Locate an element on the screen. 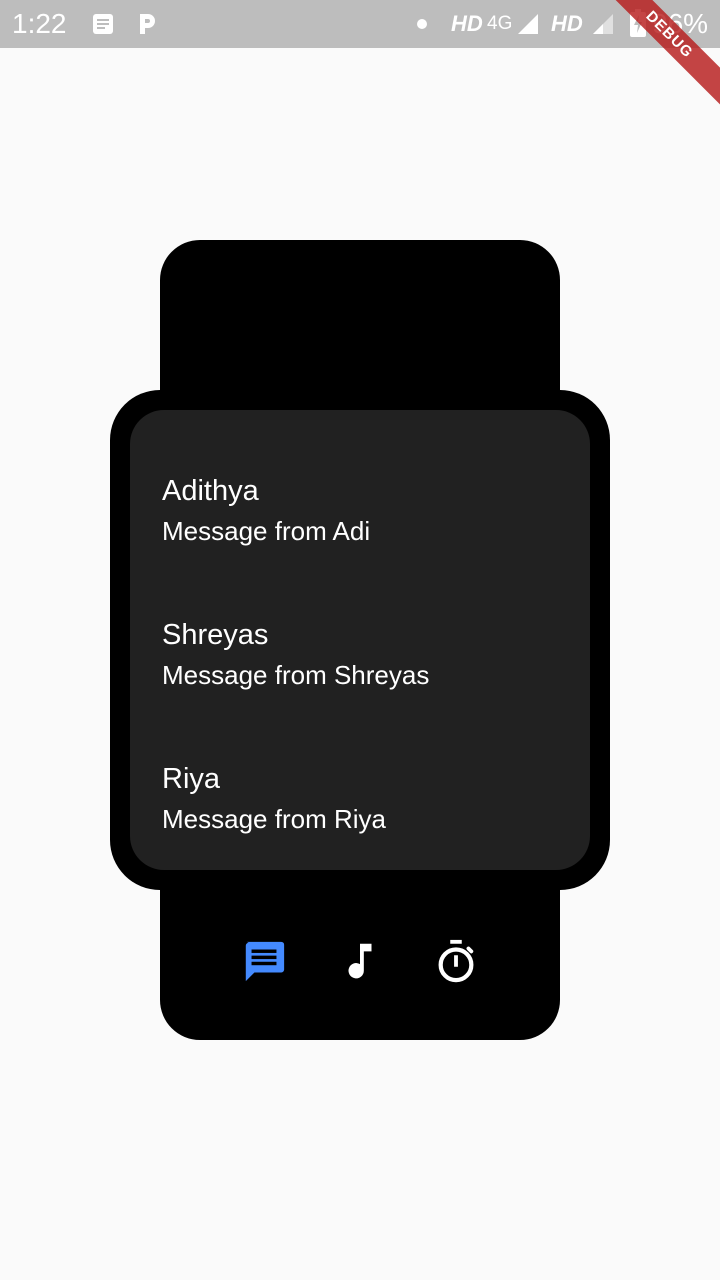  signal-icon-secondary is located at coordinates (603, 24).